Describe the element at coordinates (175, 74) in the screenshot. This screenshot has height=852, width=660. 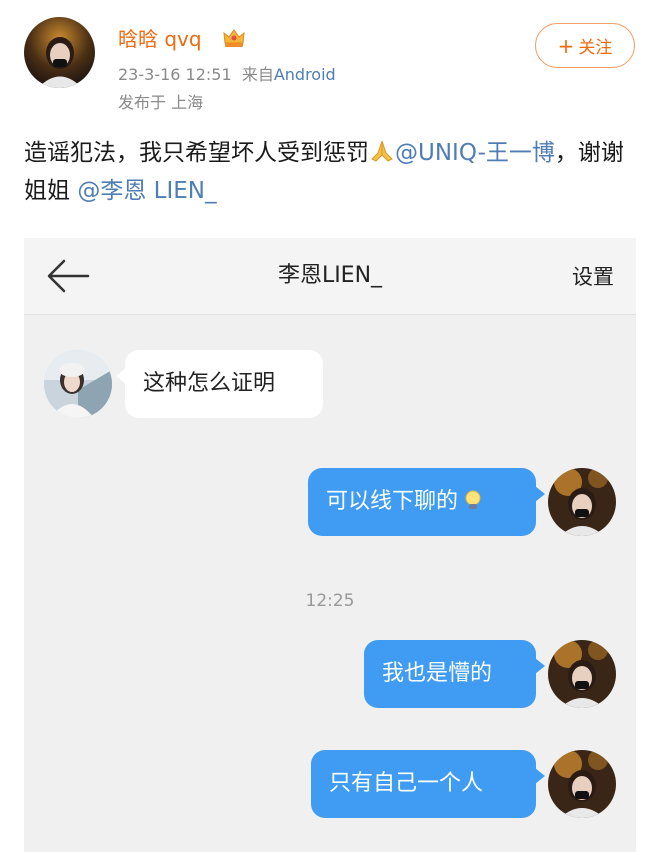
I see `post-datetime: 23-3-16 12:51` at that location.